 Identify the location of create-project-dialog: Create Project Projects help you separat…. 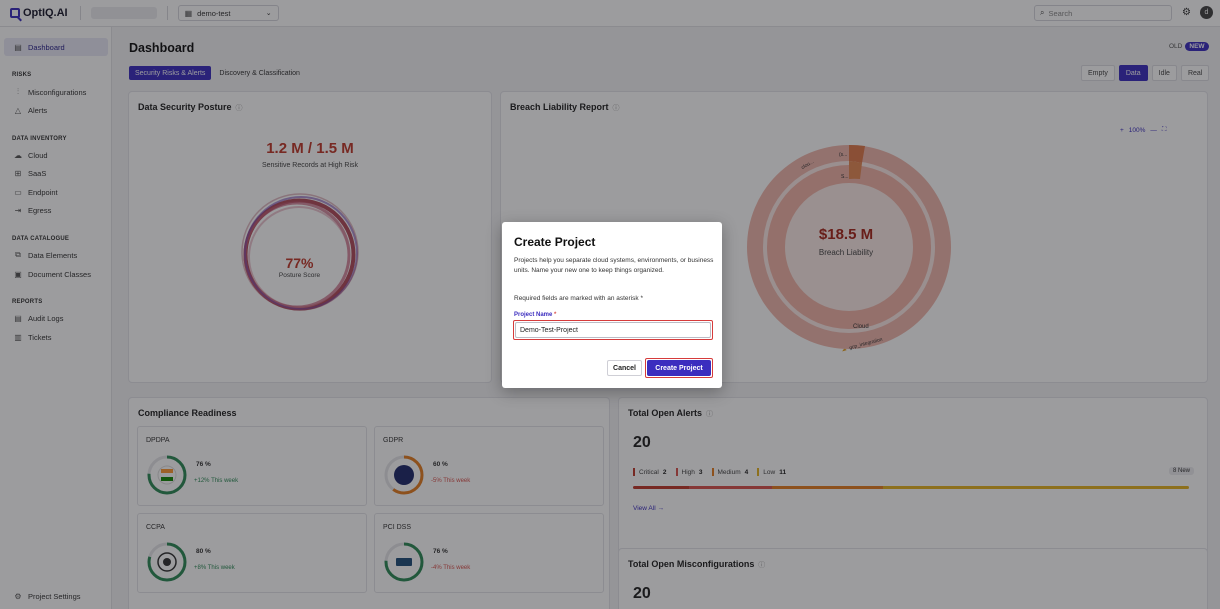
(612, 305).